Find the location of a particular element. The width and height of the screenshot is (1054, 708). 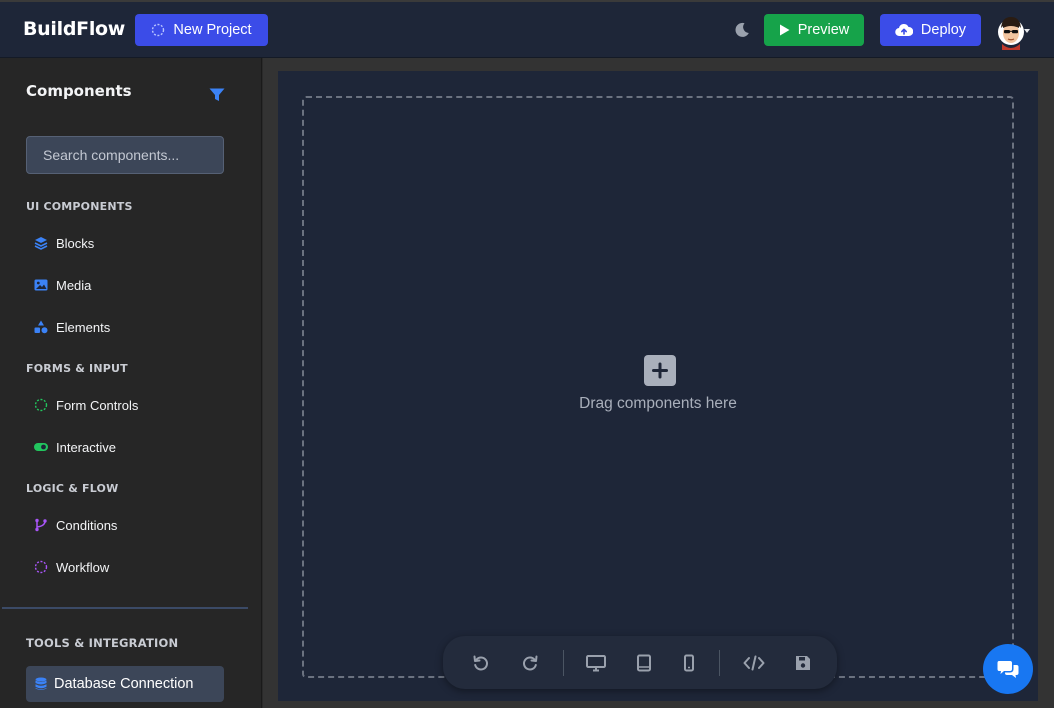

moon-icon is located at coordinates (742, 30).